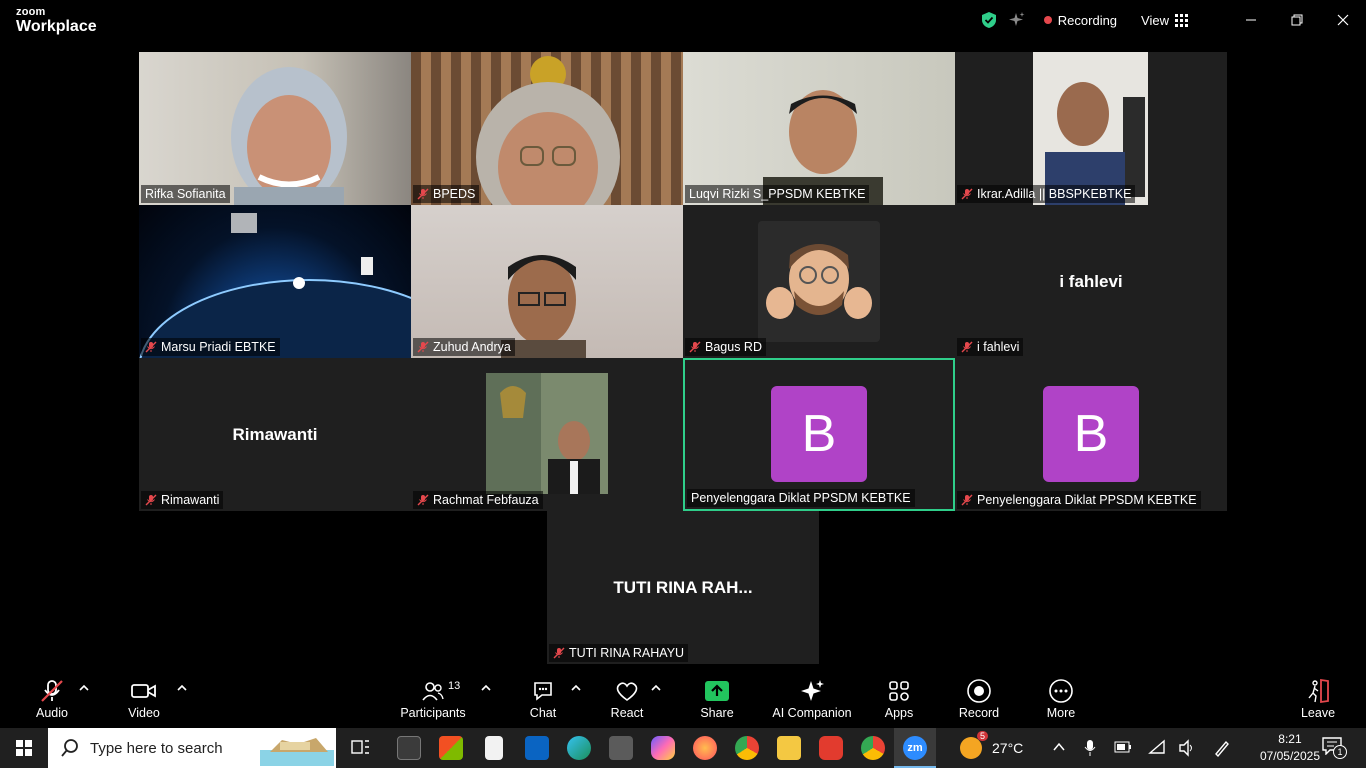  Describe the element at coordinates (725, 347) in the screenshot. I see `participant-name: Bagus RD` at that location.